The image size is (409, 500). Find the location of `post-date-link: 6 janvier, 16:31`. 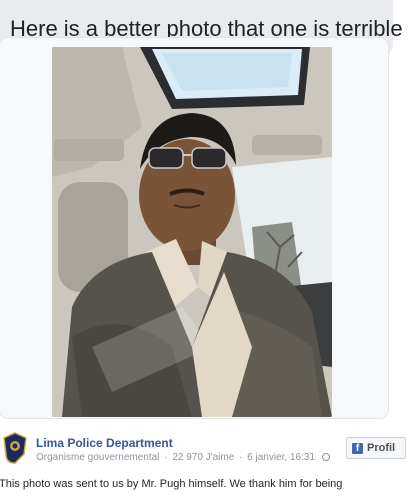

post-date-link: 6 janvier, 16:31 is located at coordinates (281, 457).